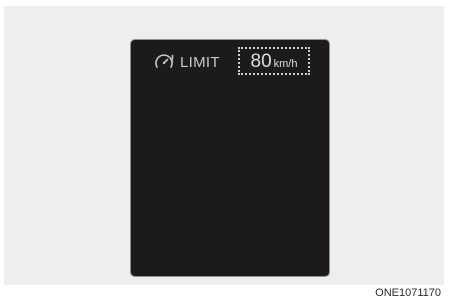 The width and height of the screenshot is (449, 303). I want to click on speed-limit-box: 80 km/h, so click(274, 61).